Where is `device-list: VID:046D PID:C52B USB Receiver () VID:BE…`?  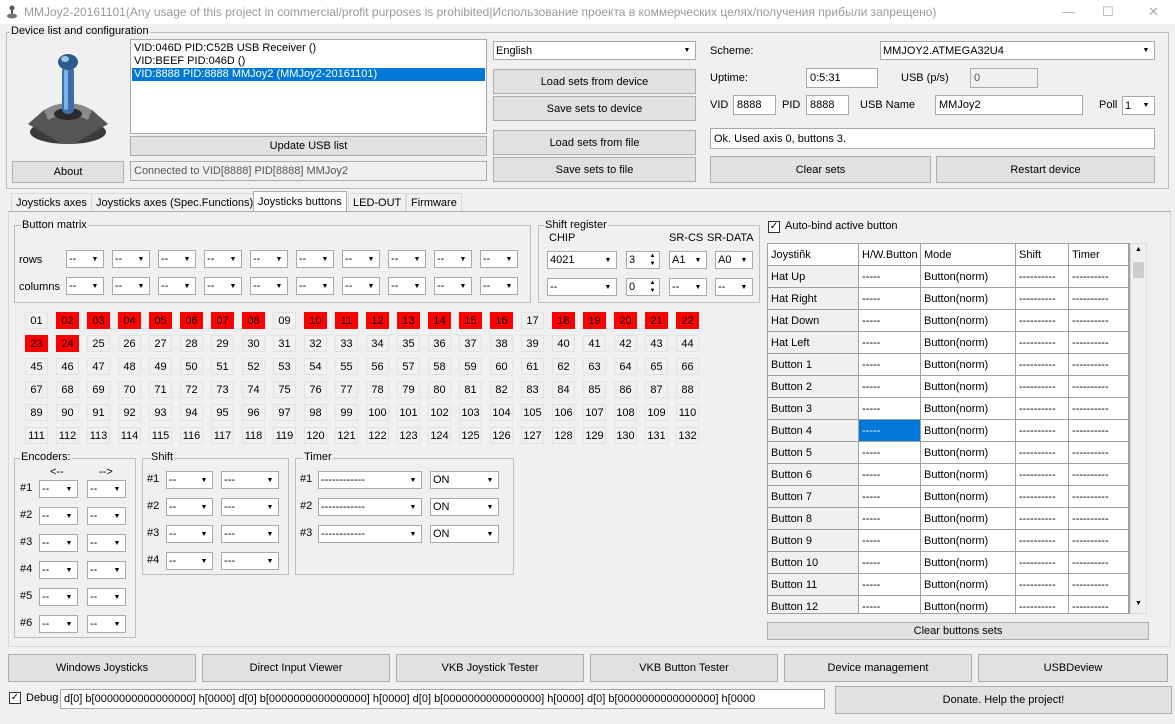
device-list: VID:046D PID:C52B USB Receiver () VID:BE… is located at coordinates (308, 86).